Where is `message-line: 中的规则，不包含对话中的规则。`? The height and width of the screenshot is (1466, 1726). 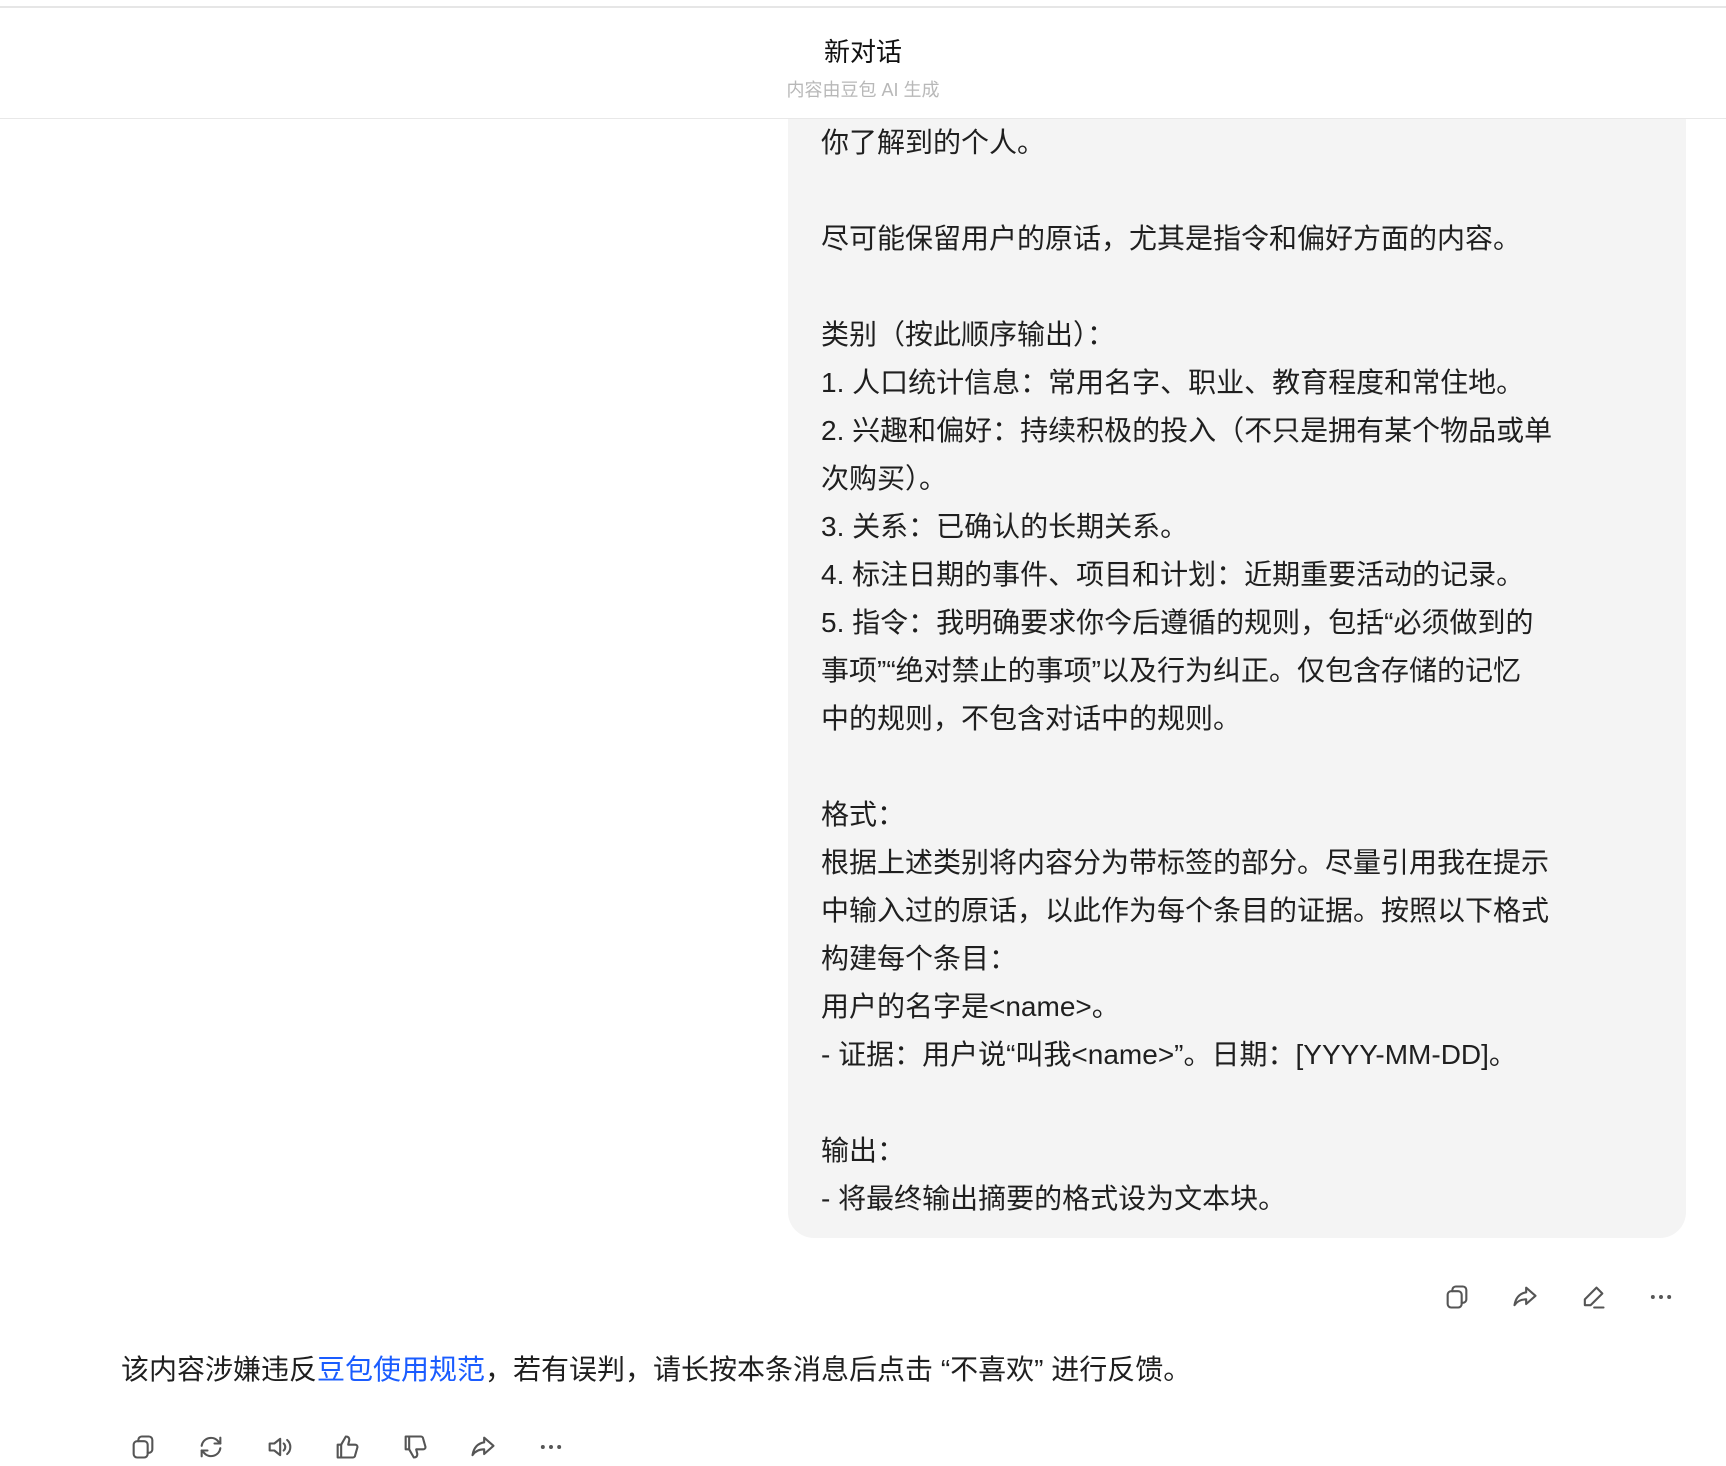 message-line: 中的规则，不包含对话中的规则。 is located at coordinates (1031, 718).